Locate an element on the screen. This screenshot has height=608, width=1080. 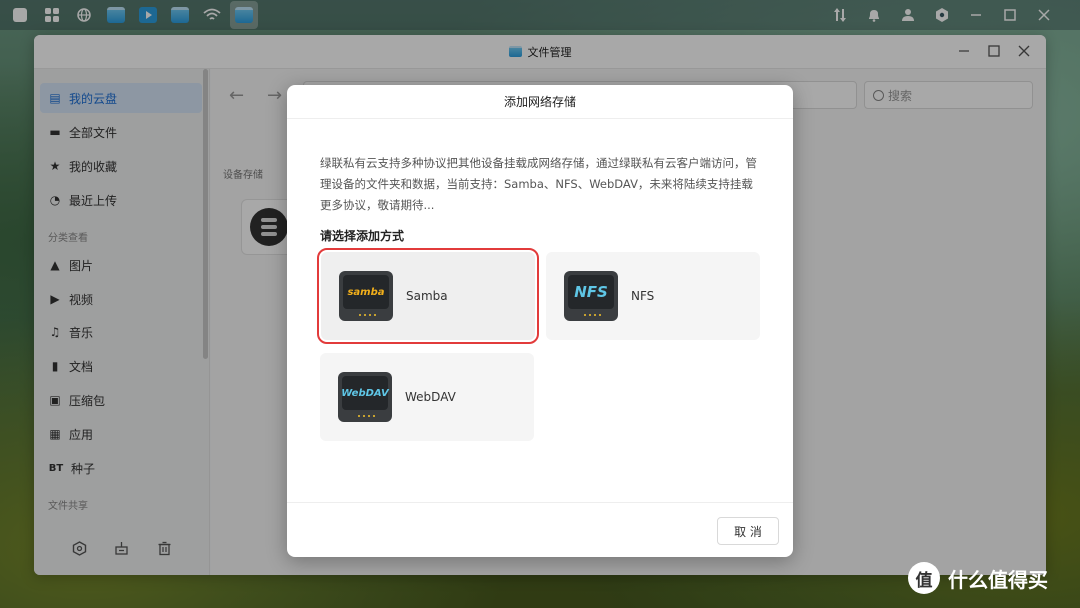
option-samba-label: Samba is located at coordinates (427, 296).